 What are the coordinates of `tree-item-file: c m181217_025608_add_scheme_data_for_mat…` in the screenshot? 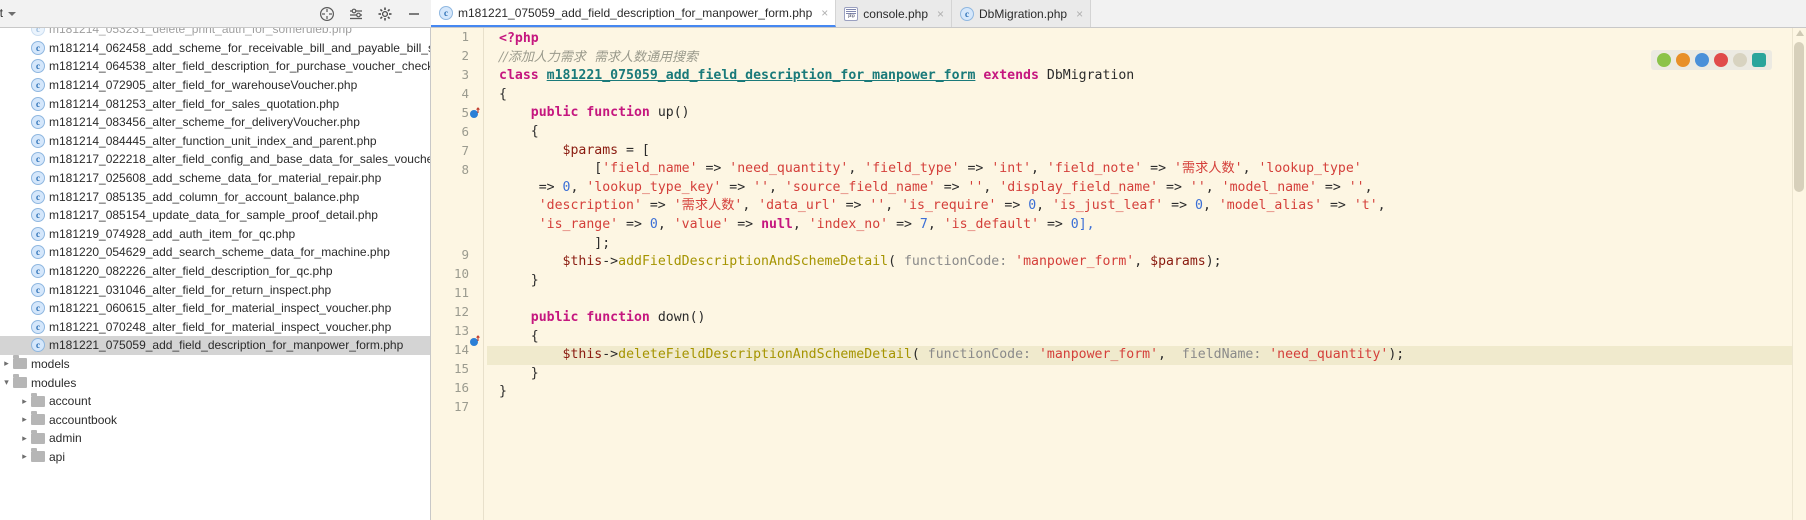 It's located at (215, 178).